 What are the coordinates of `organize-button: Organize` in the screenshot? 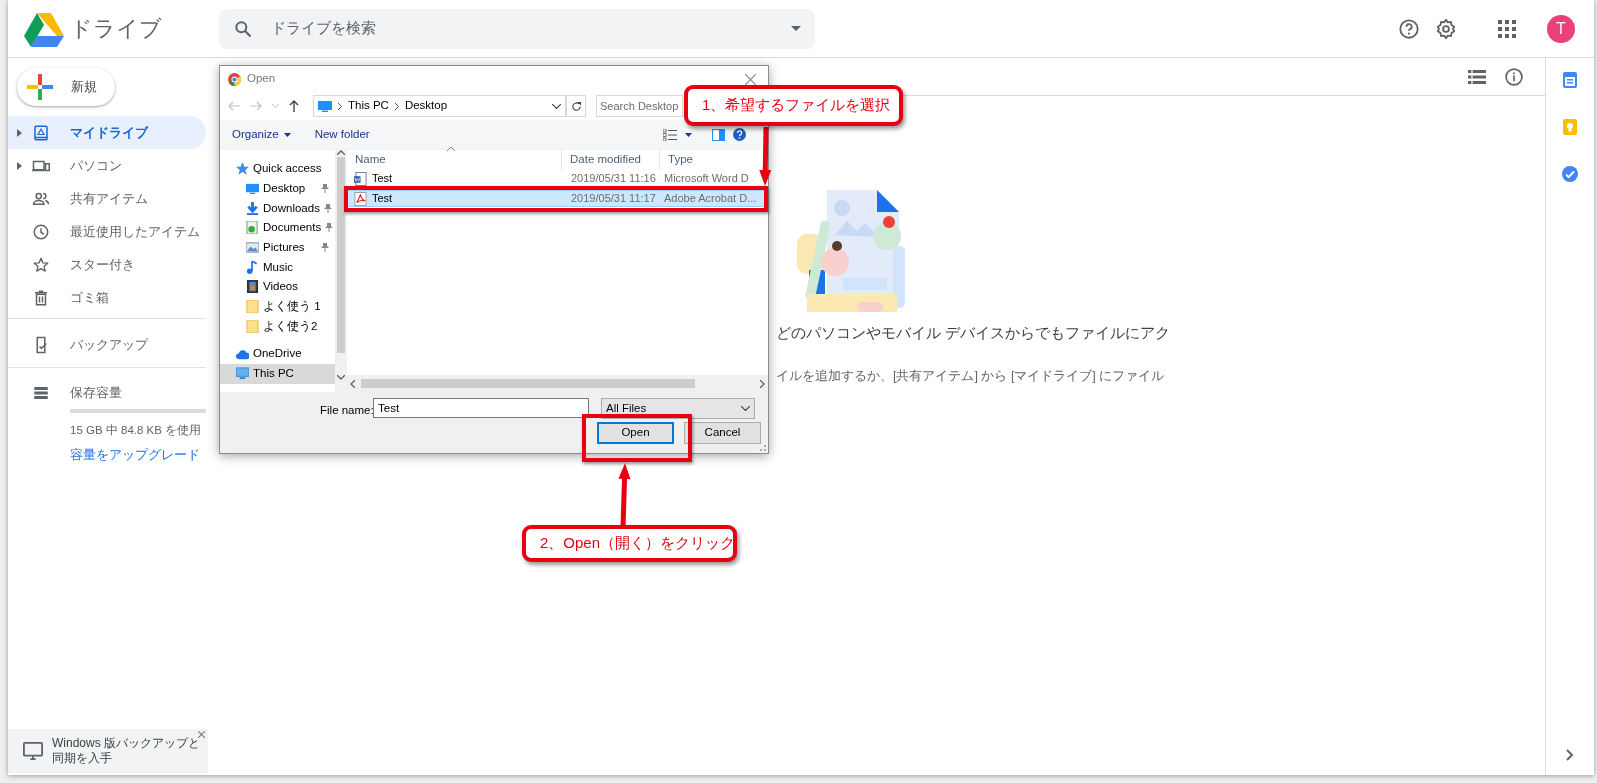 It's located at (261, 134).